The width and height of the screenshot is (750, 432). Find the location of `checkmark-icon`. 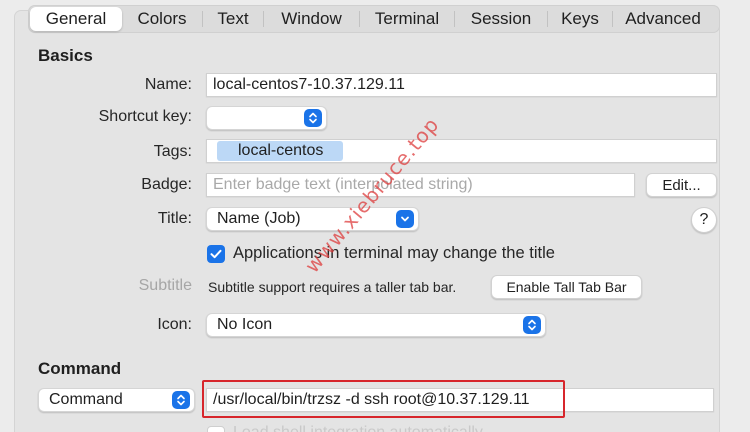

checkmark-icon is located at coordinates (216, 254).